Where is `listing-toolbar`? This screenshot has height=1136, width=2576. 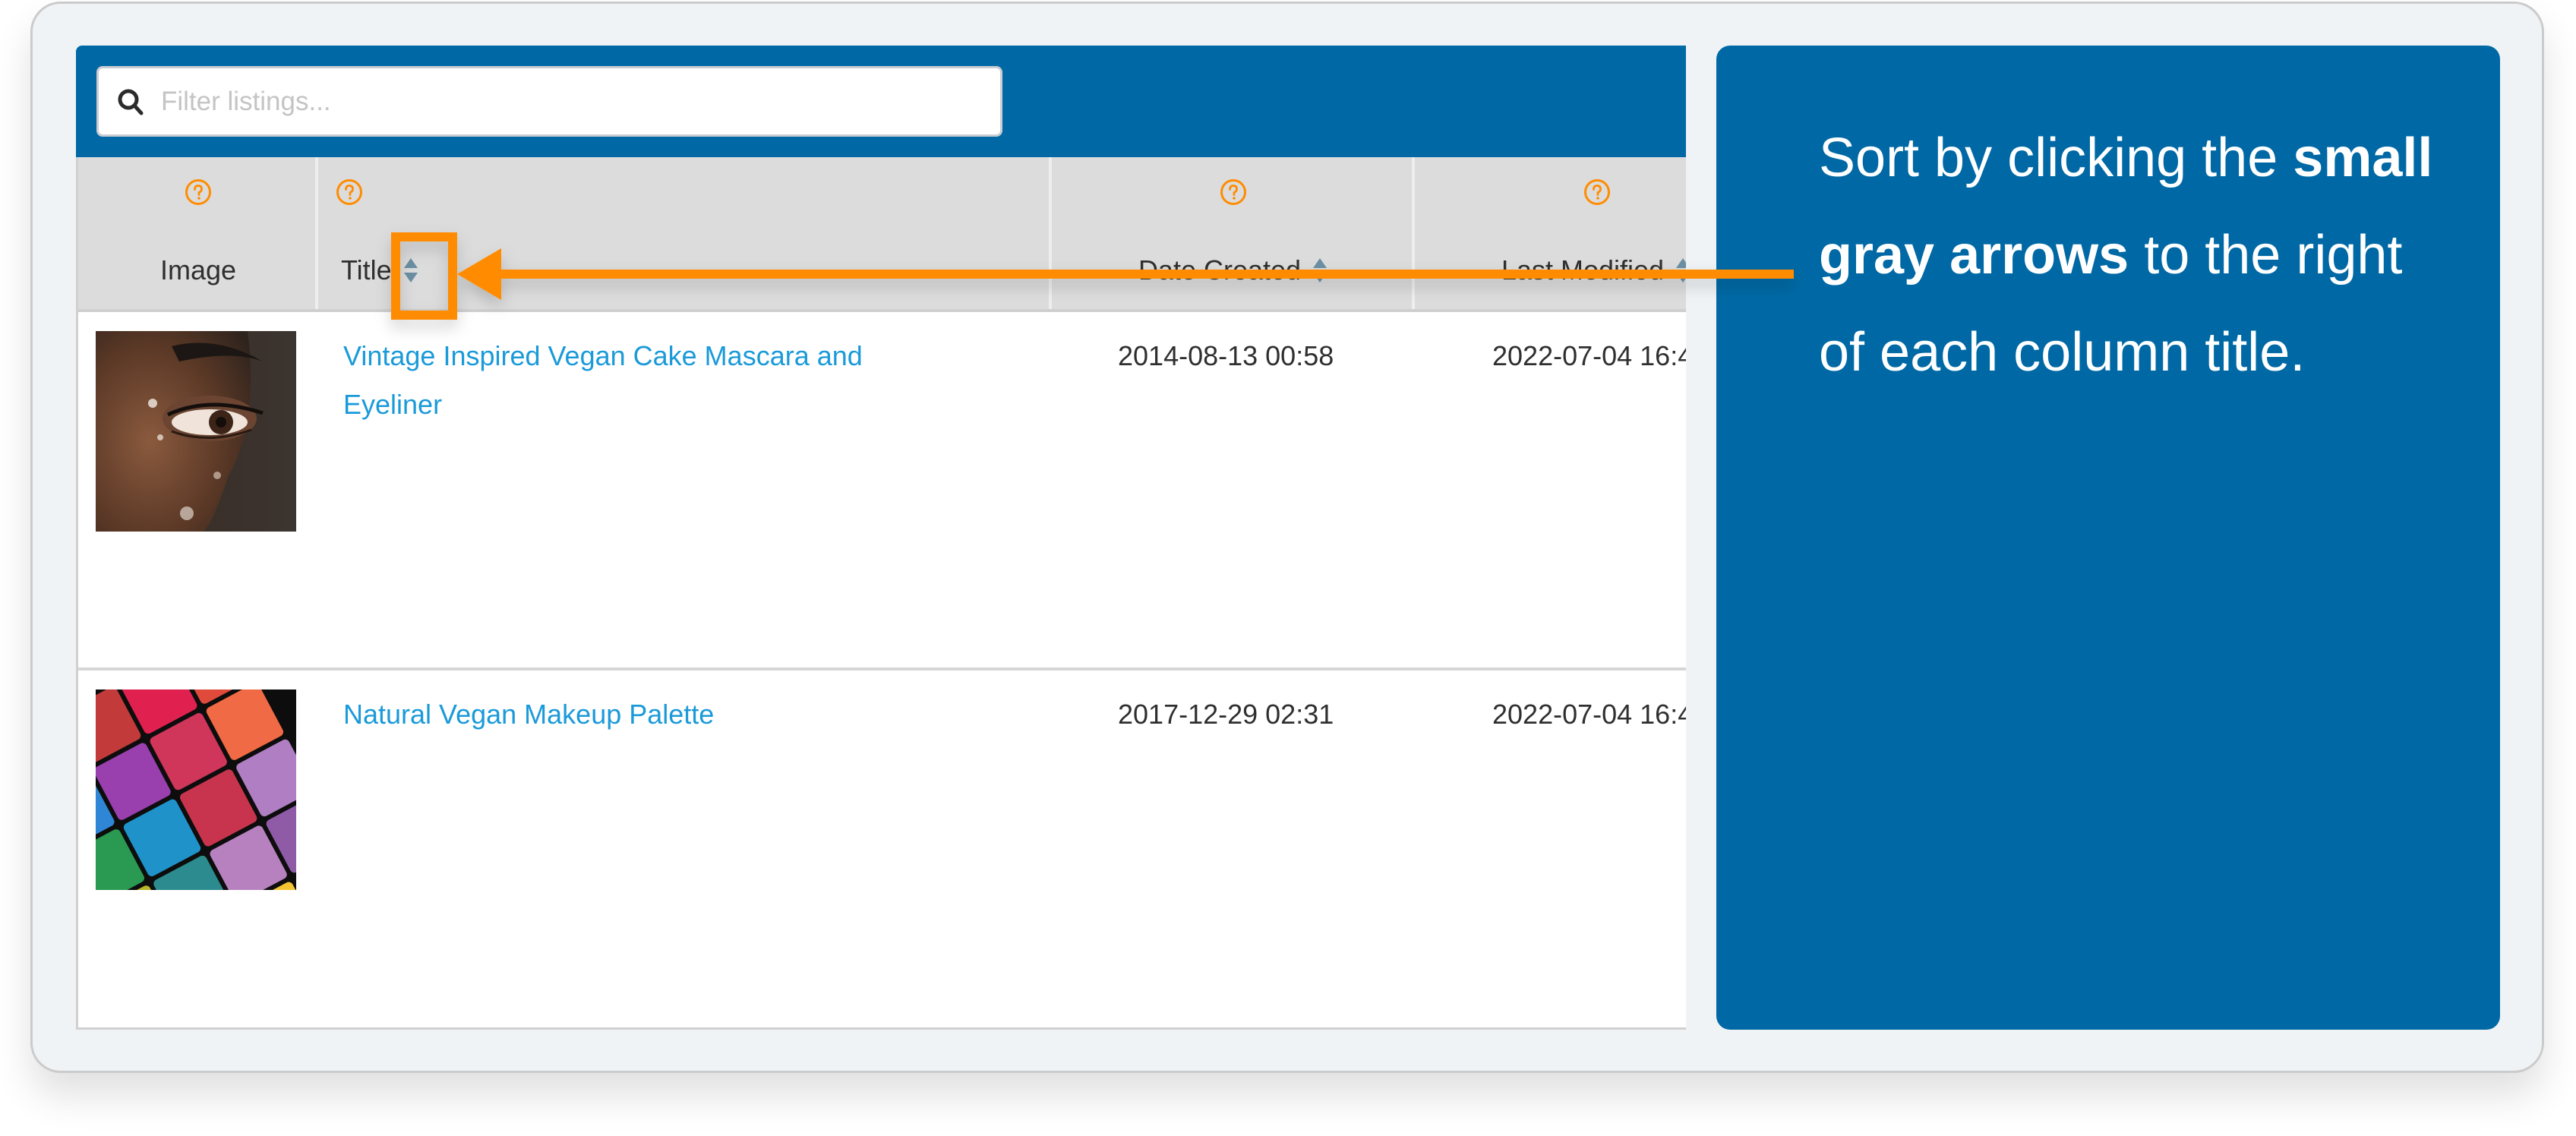 listing-toolbar is located at coordinates (881, 102).